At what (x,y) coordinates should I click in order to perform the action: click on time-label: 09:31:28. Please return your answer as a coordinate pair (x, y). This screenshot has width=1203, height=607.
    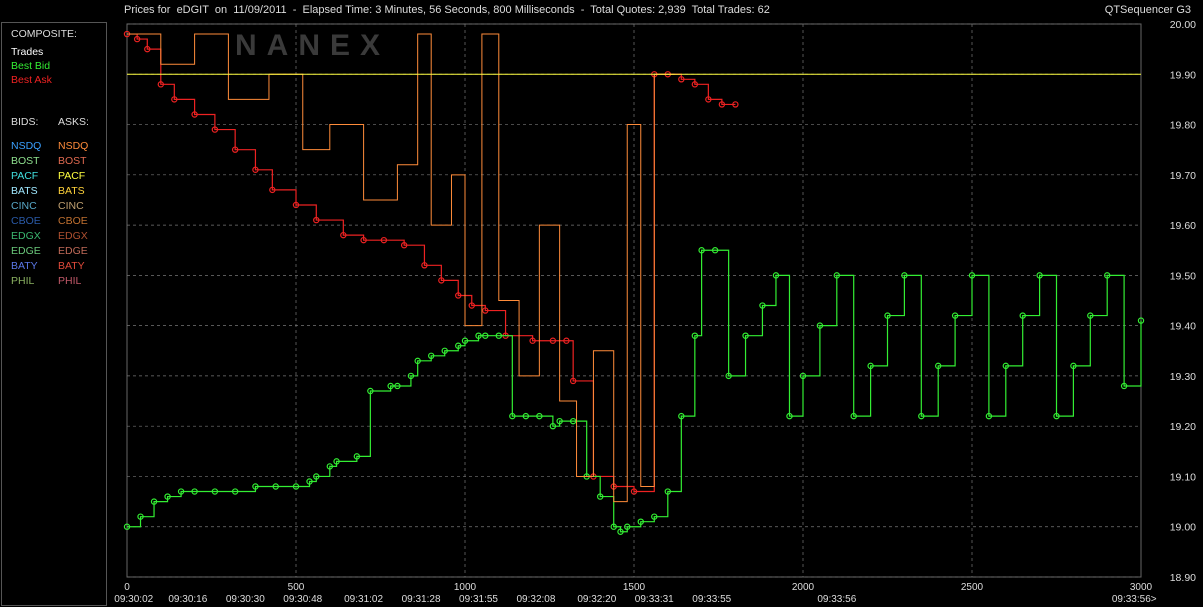
    Looking at the image, I should click on (421, 599).